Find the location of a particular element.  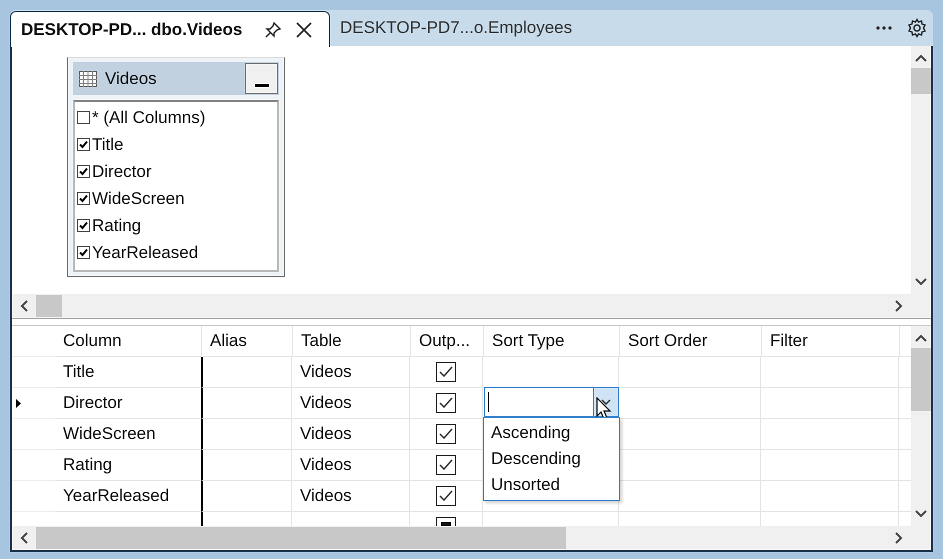

column-header: Filter is located at coordinates (831, 341).